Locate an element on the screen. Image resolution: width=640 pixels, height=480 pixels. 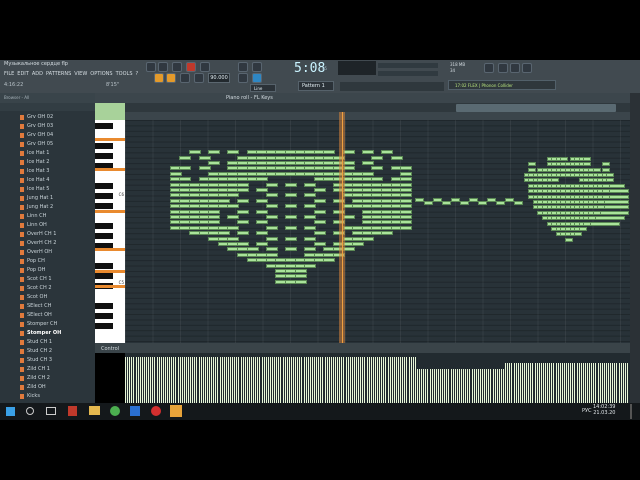
clock: 14:02:39 21.03.20 is located at coordinates (604, 410).